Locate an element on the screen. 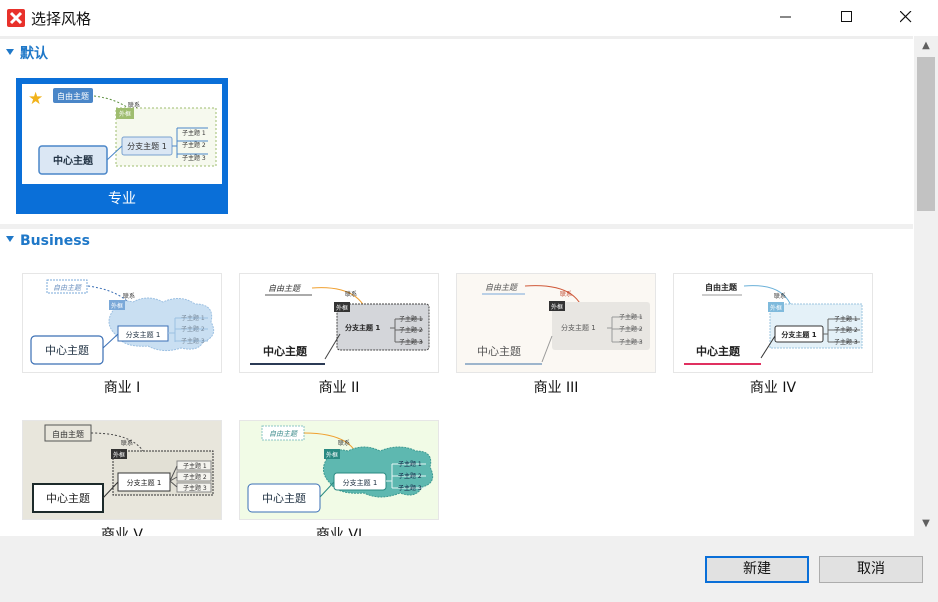 This screenshot has width=938, height=602. dialog-footer: 新建 取消 is located at coordinates (469, 569).